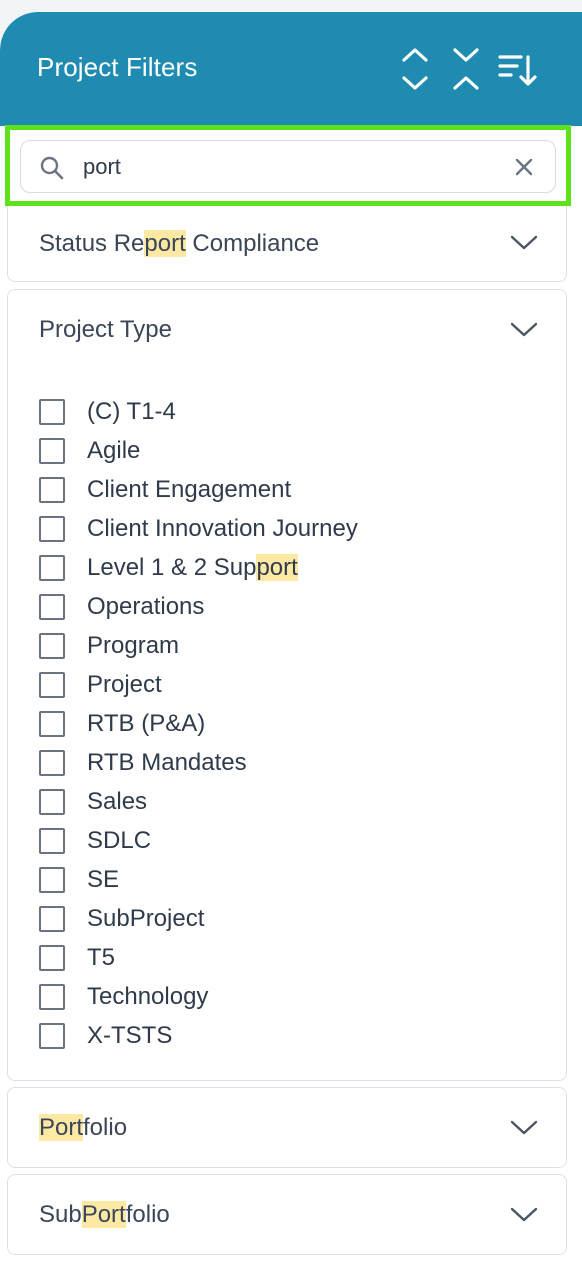 The image size is (582, 1268). I want to click on label-text: Sales, so click(117, 801).